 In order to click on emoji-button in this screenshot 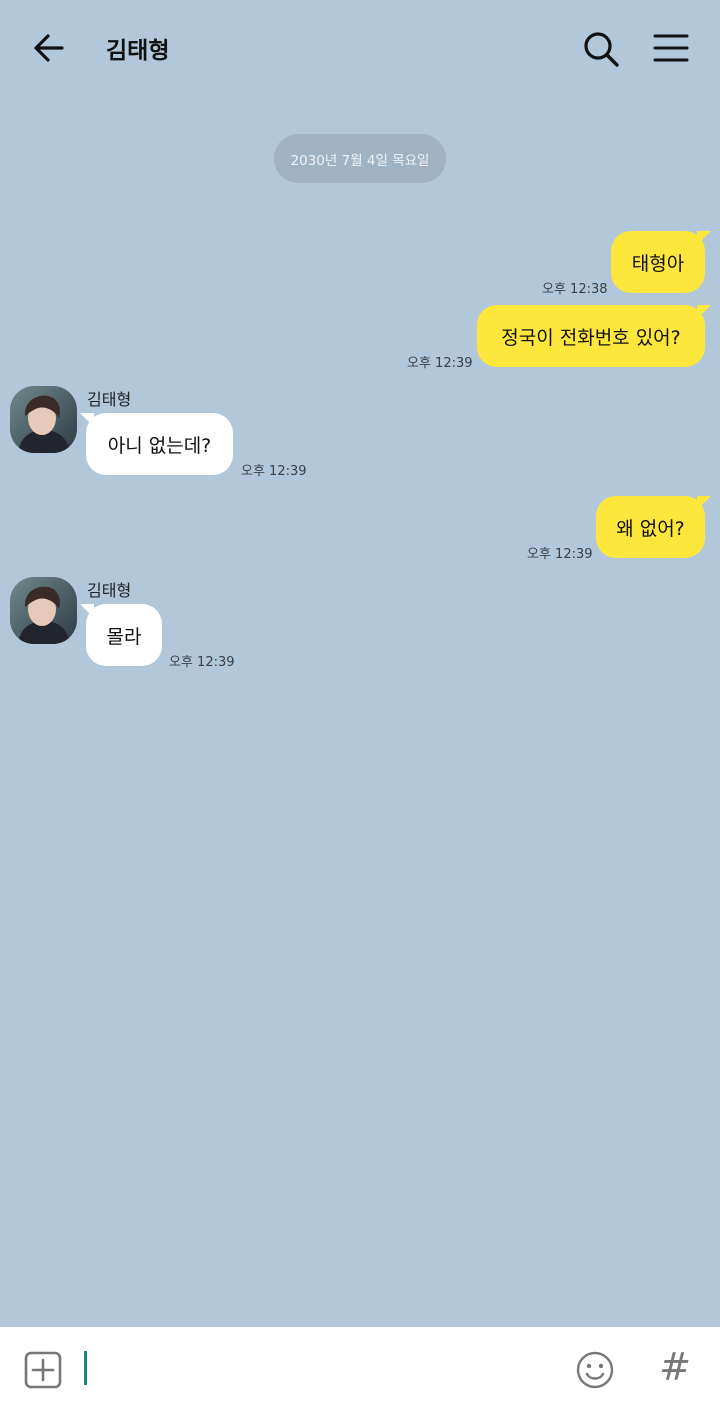, I will do `click(595, 1370)`.